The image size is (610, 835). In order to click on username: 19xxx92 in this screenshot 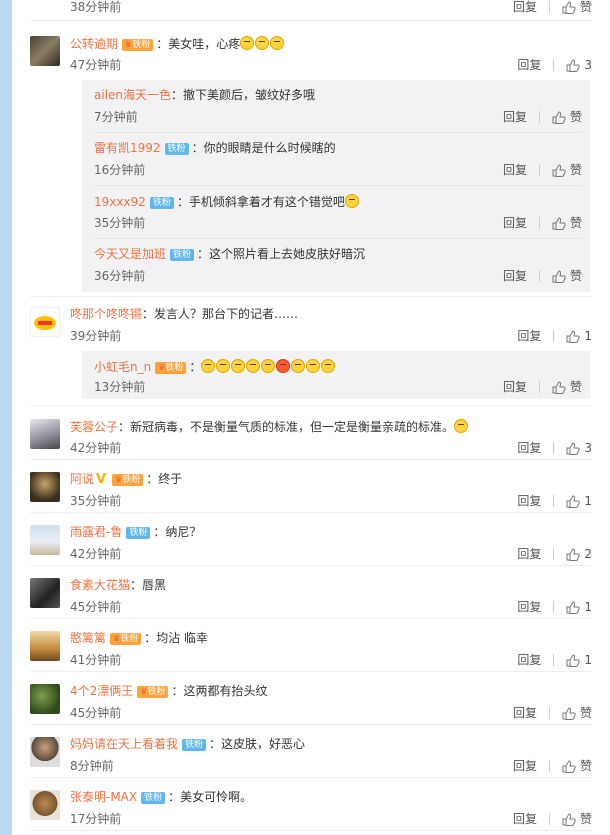, I will do `click(120, 202)`.